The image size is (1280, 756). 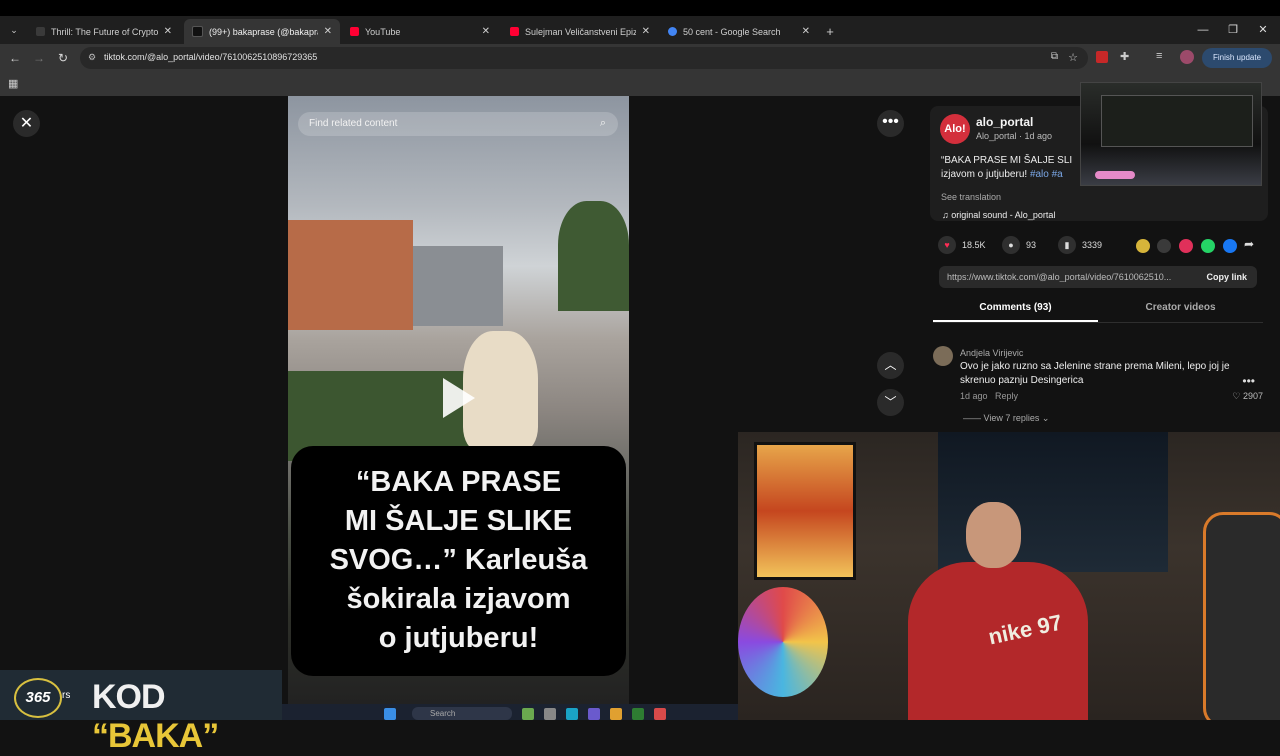 I want to click on video-scene-building, so click(x=350, y=275).